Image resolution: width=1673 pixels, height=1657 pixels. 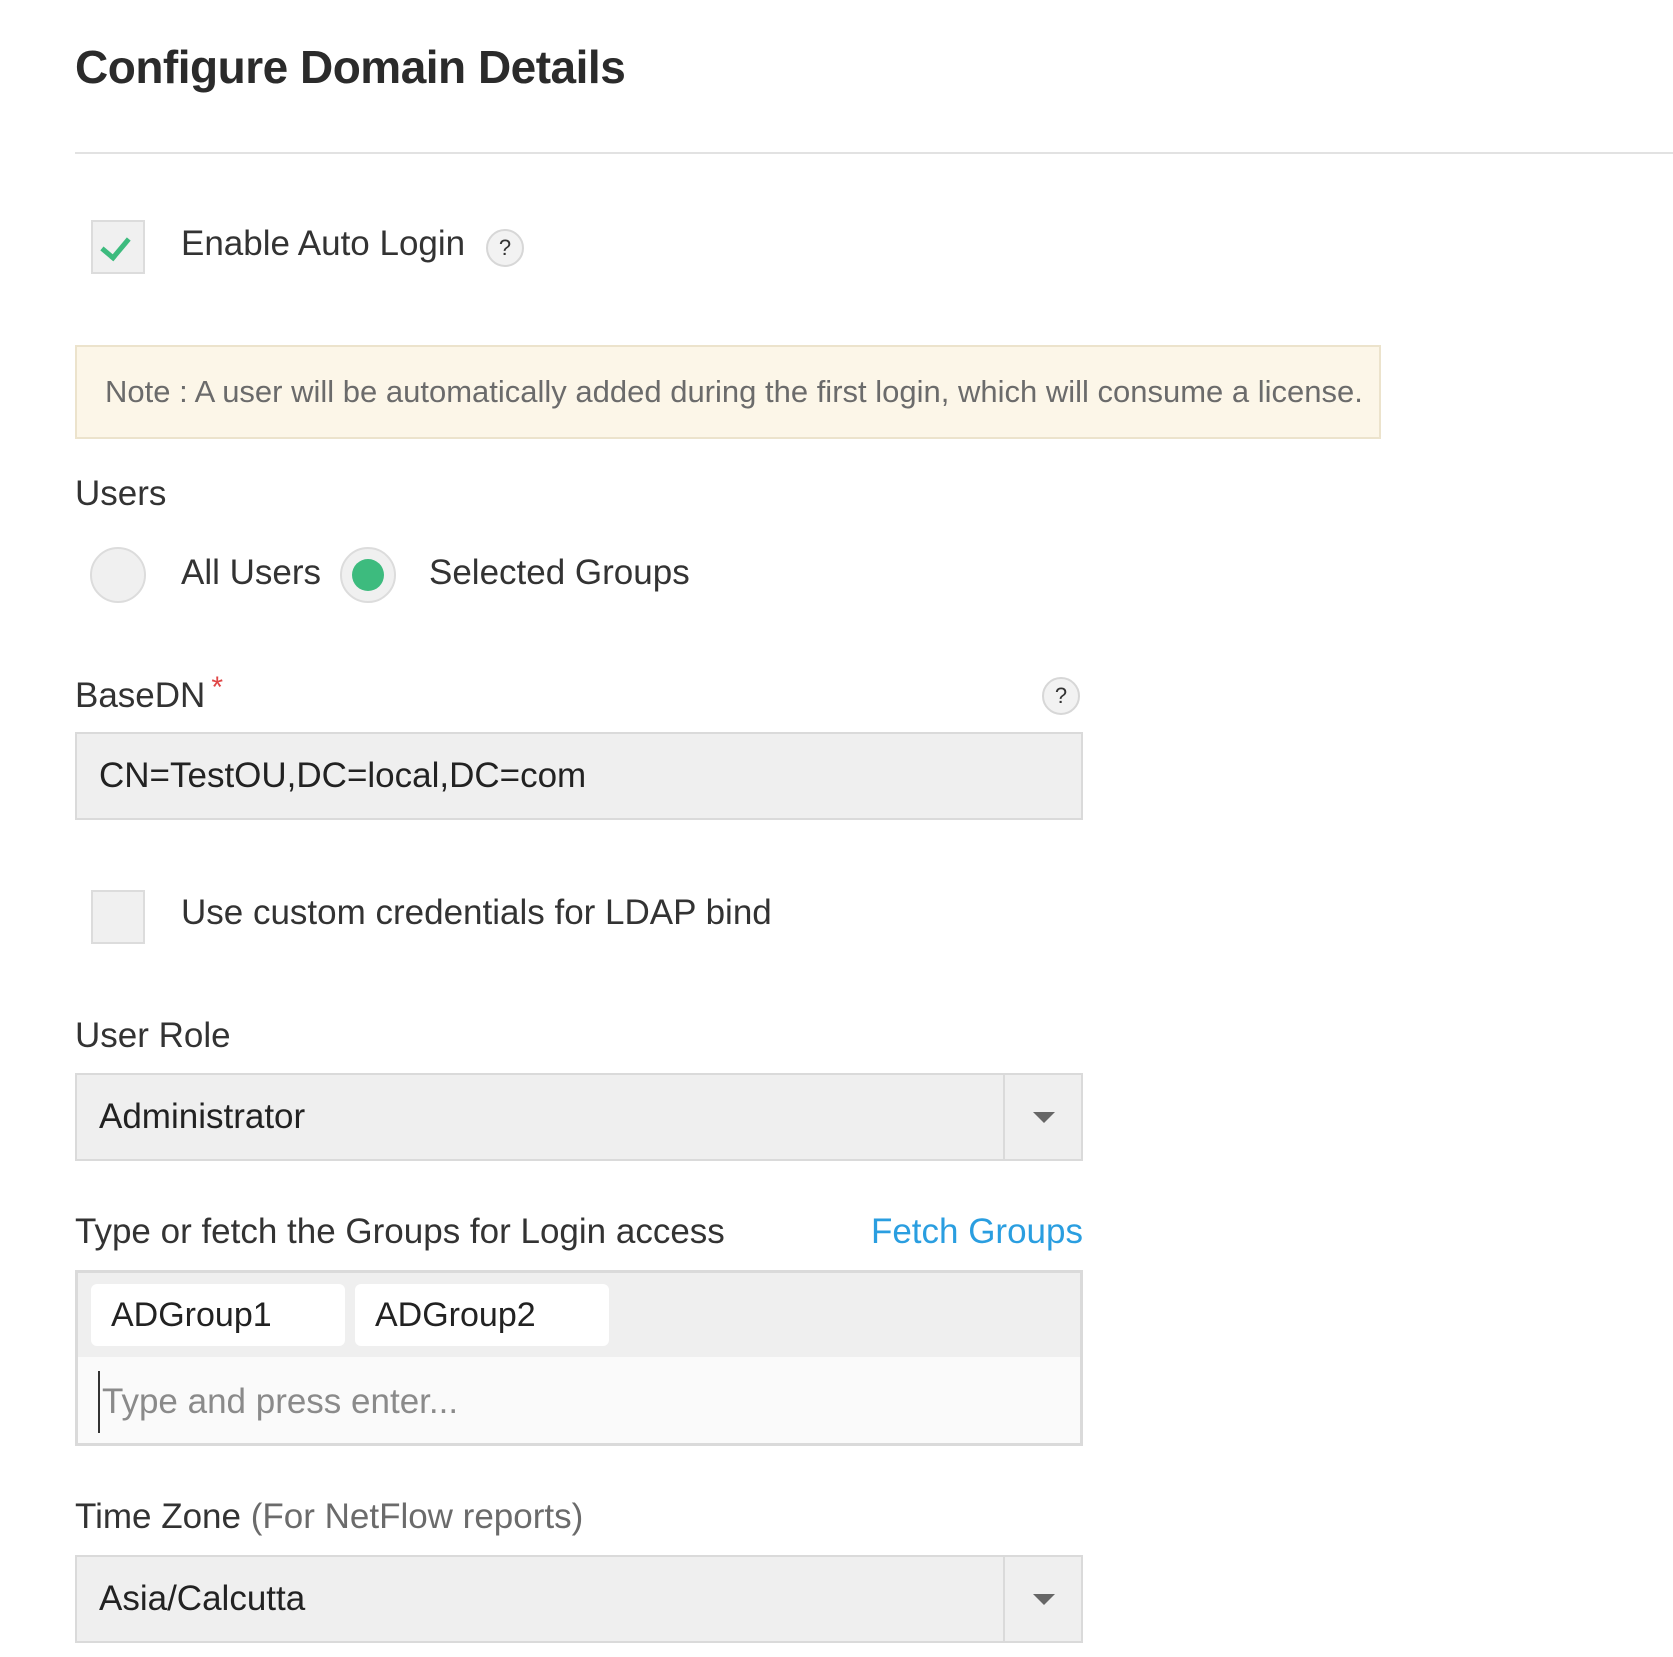 I want to click on time-zone-label-hint: (For NetFlow reports), so click(x=417, y=1516).